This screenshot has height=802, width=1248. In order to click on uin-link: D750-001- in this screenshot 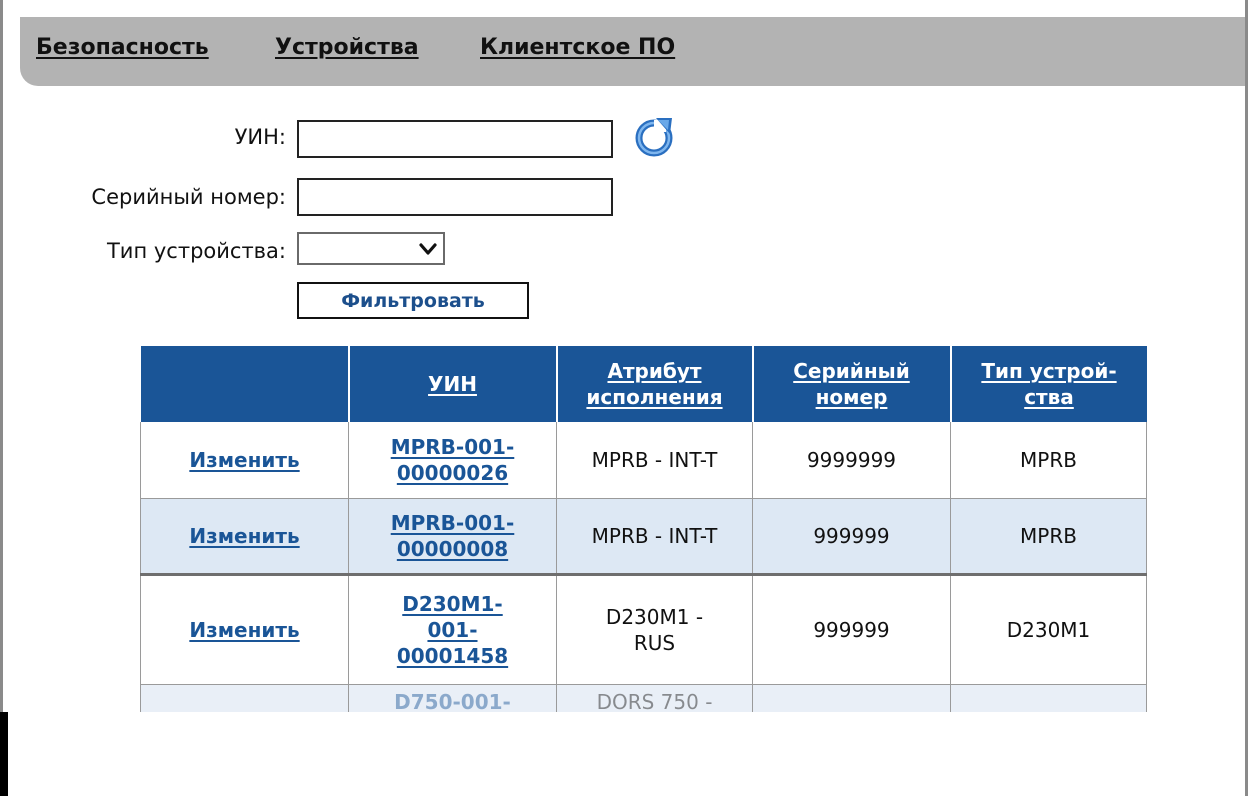, I will do `click(452, 702)`.